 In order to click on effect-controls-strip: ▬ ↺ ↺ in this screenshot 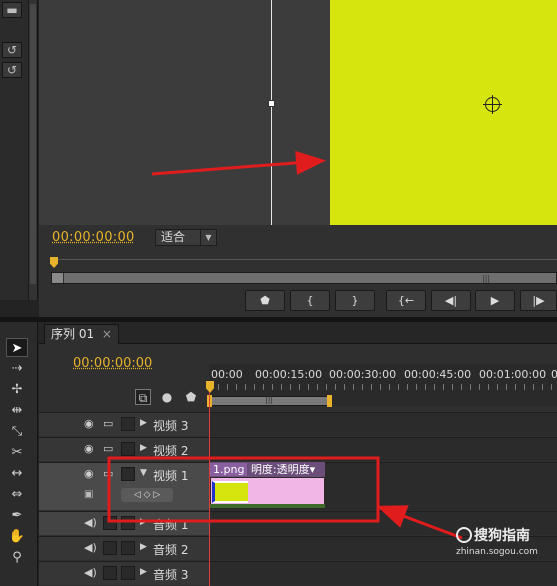, I will do `click(19, 150)`.